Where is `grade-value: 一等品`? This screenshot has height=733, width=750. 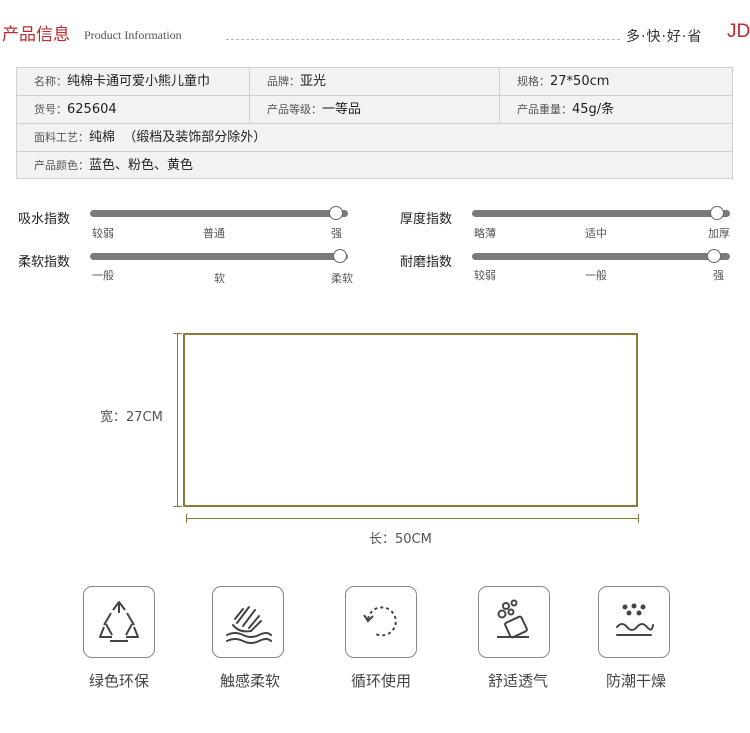
grade-value: 一等品 is located at coordinates (342, 109).